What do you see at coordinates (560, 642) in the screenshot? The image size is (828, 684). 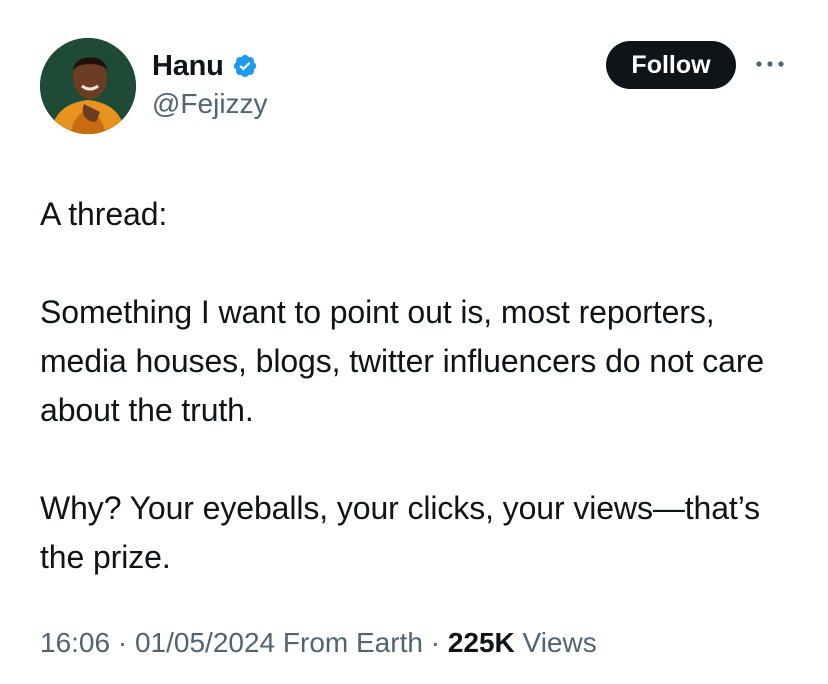 I see `views-label: Views` at bounding box center [560, 642].